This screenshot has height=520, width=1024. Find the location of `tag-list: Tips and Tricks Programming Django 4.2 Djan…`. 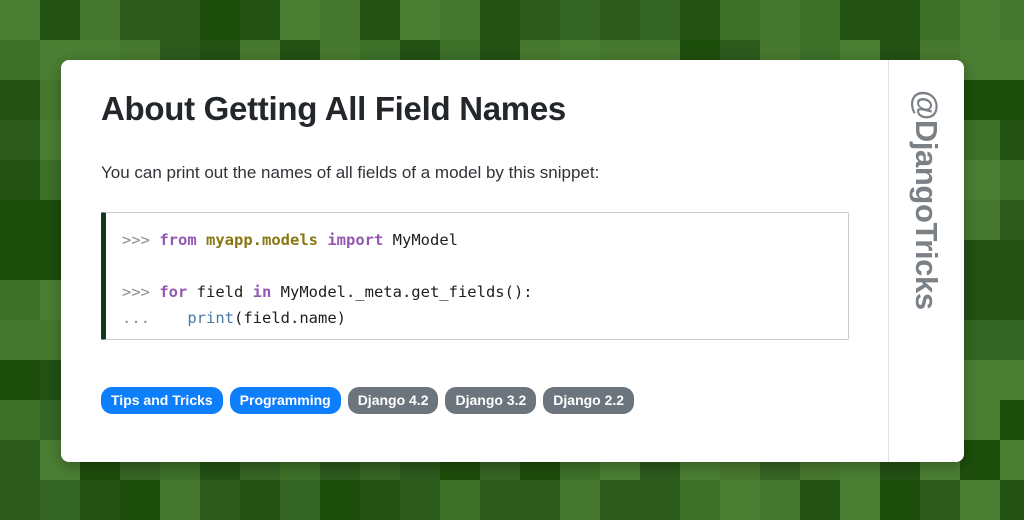

tag-list: Tips and Tricks Programming Django 4.2 Djan… is located at coordinates (474, 400).